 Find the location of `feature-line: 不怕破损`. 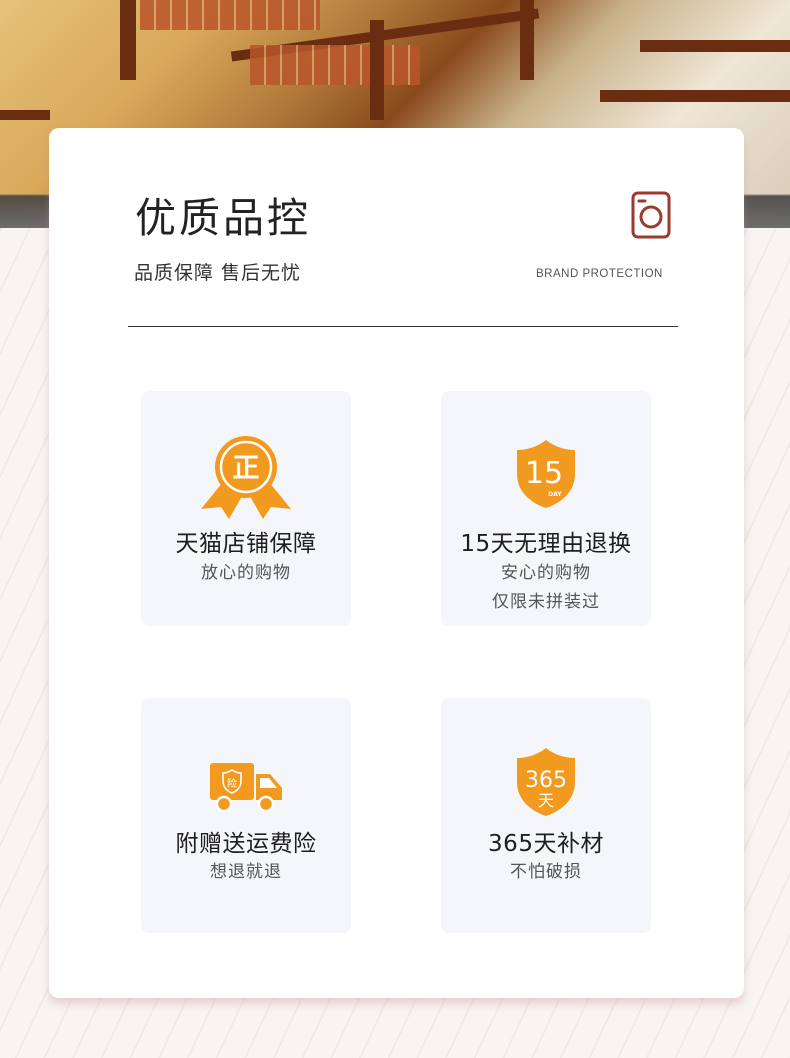

feature-line: 不怕破损 is located at coordinates (546, 872).